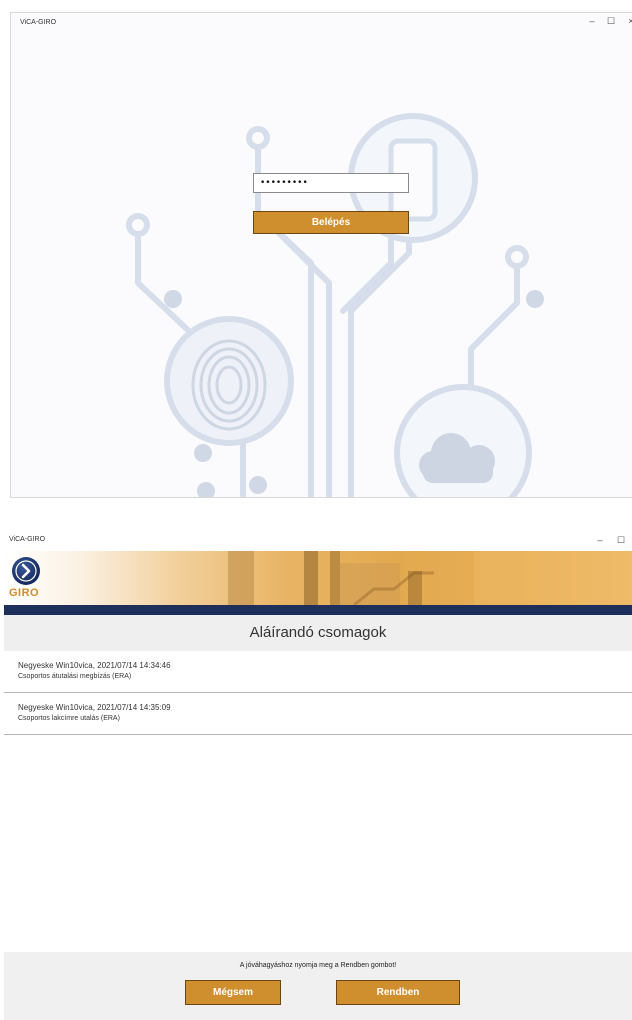 The image size is (632, 1020). What do you see at coordinates (627, 21) in the screenshot?
I see `close-button: ×` at bounding box center [627, 21].